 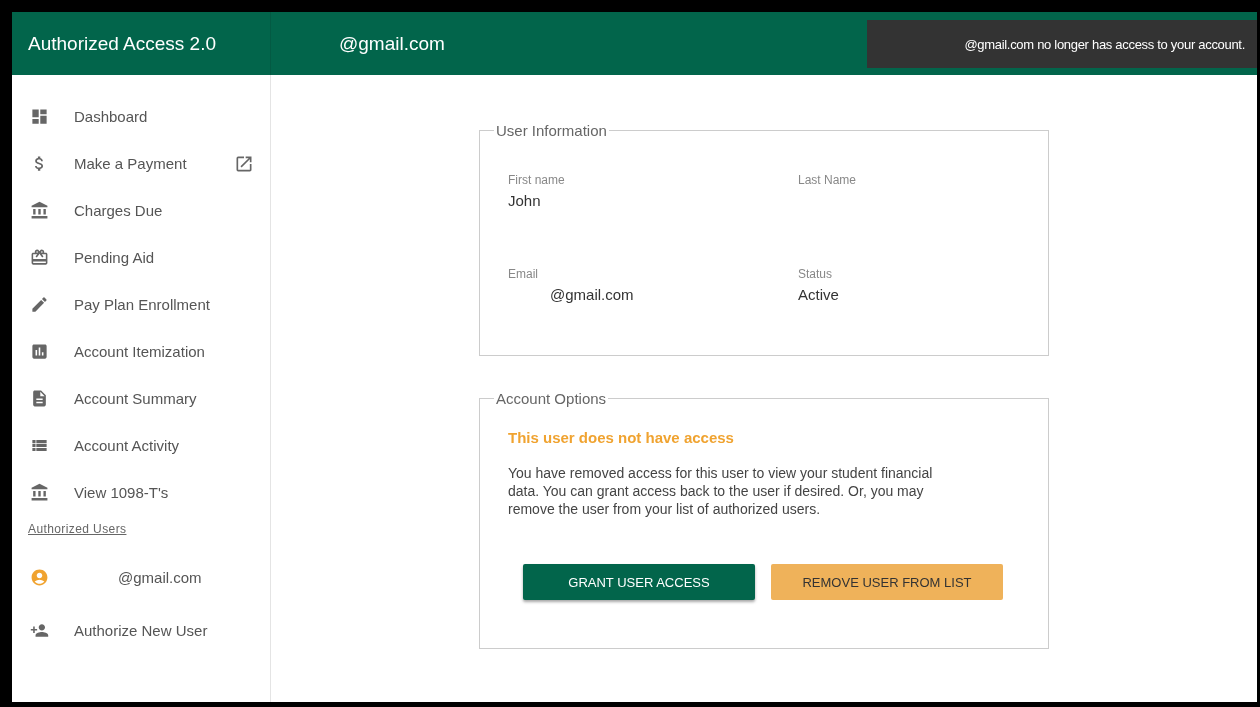 I want to click on field-value: Active, so click(x=819, y=294).